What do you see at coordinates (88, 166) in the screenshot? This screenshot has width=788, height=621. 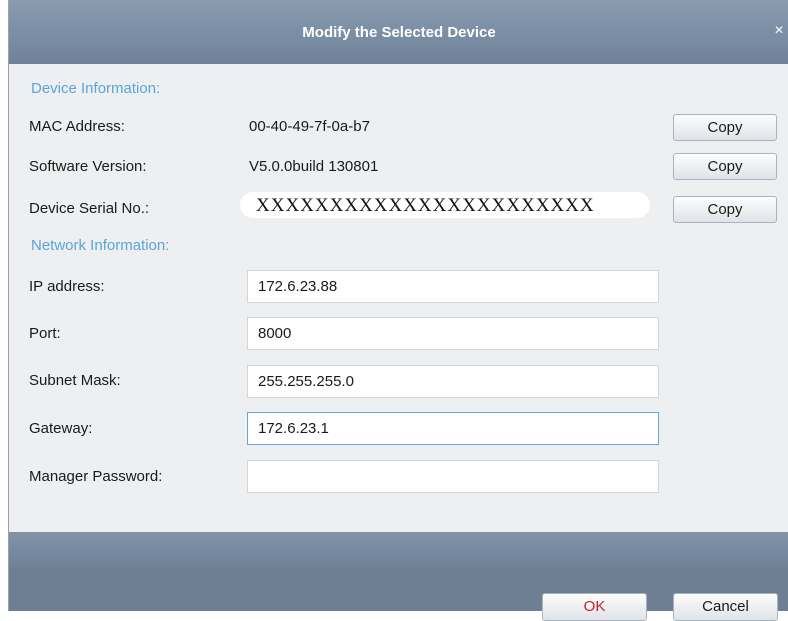 I see `software-version-label: Software Version:` at bounding box center [88, 166].